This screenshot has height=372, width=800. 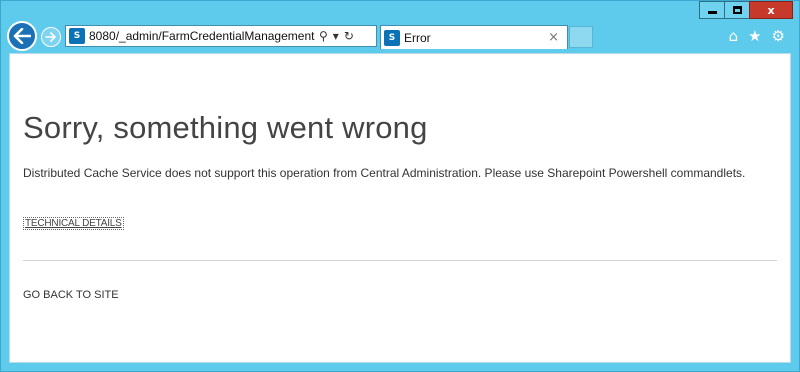 I want to click on close-window-button: x, so click(x=771, y=10).